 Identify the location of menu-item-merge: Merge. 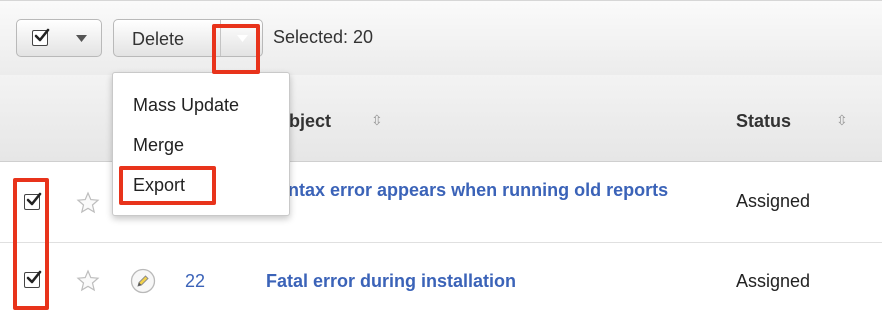
(158, 145).